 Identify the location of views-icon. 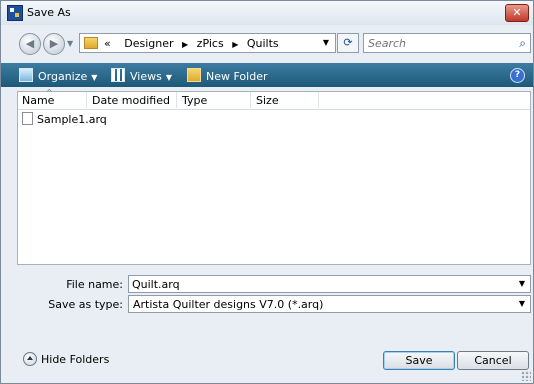
(118, 75).